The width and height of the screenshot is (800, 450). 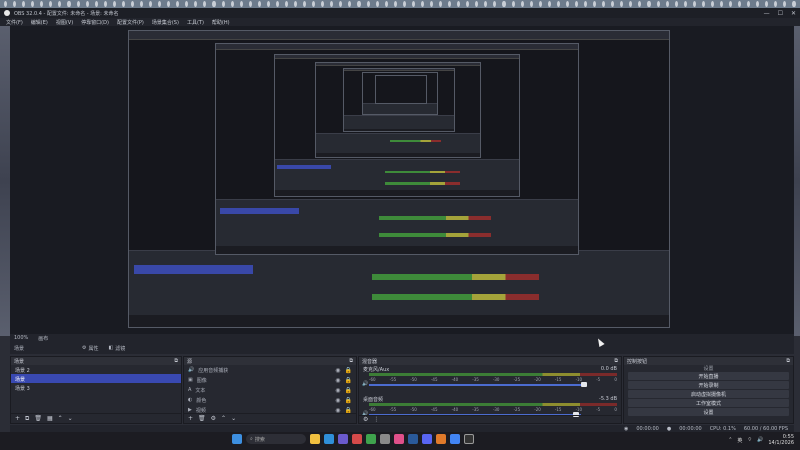 What do you see at coordinates (647, 428) in the screenshot?
I see `stream-time: 00:00:00` at bounding box center [647, 428].